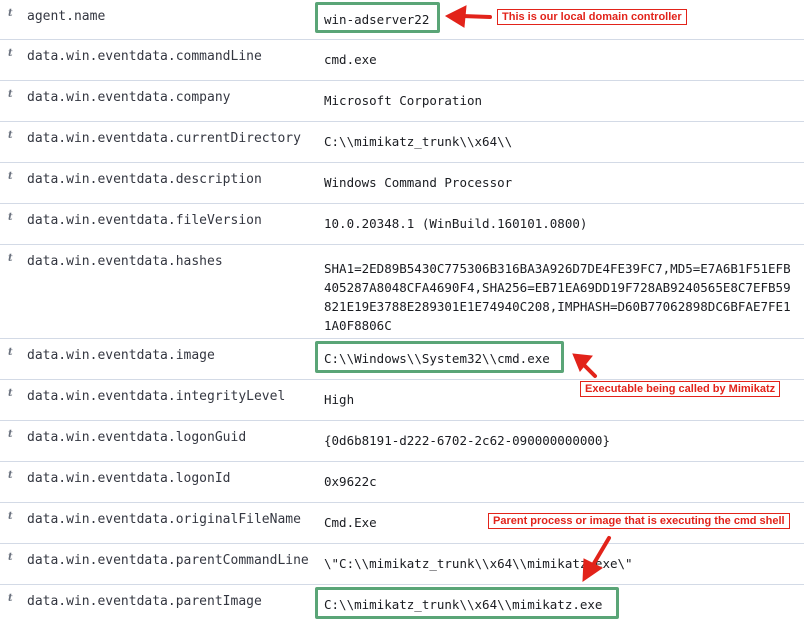 The image size is (804, 625). What do you see at coordinates (467, 440) in the screenshot?
I see `field-value: {0d6b8191-d222-6702-2c62-090000000000}` at bounding box center [467, 440].